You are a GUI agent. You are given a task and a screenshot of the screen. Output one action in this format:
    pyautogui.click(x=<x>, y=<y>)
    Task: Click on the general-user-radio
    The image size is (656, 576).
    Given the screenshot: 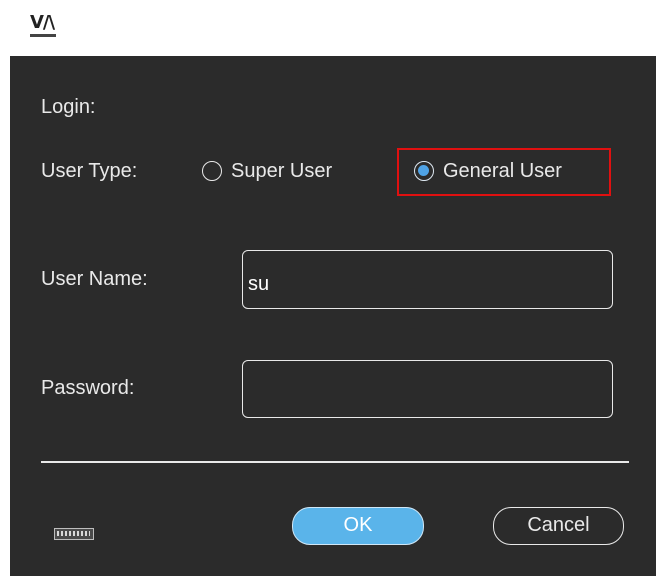 What is the action you would take?
    pyautogui.click(x=424, y=171)
    